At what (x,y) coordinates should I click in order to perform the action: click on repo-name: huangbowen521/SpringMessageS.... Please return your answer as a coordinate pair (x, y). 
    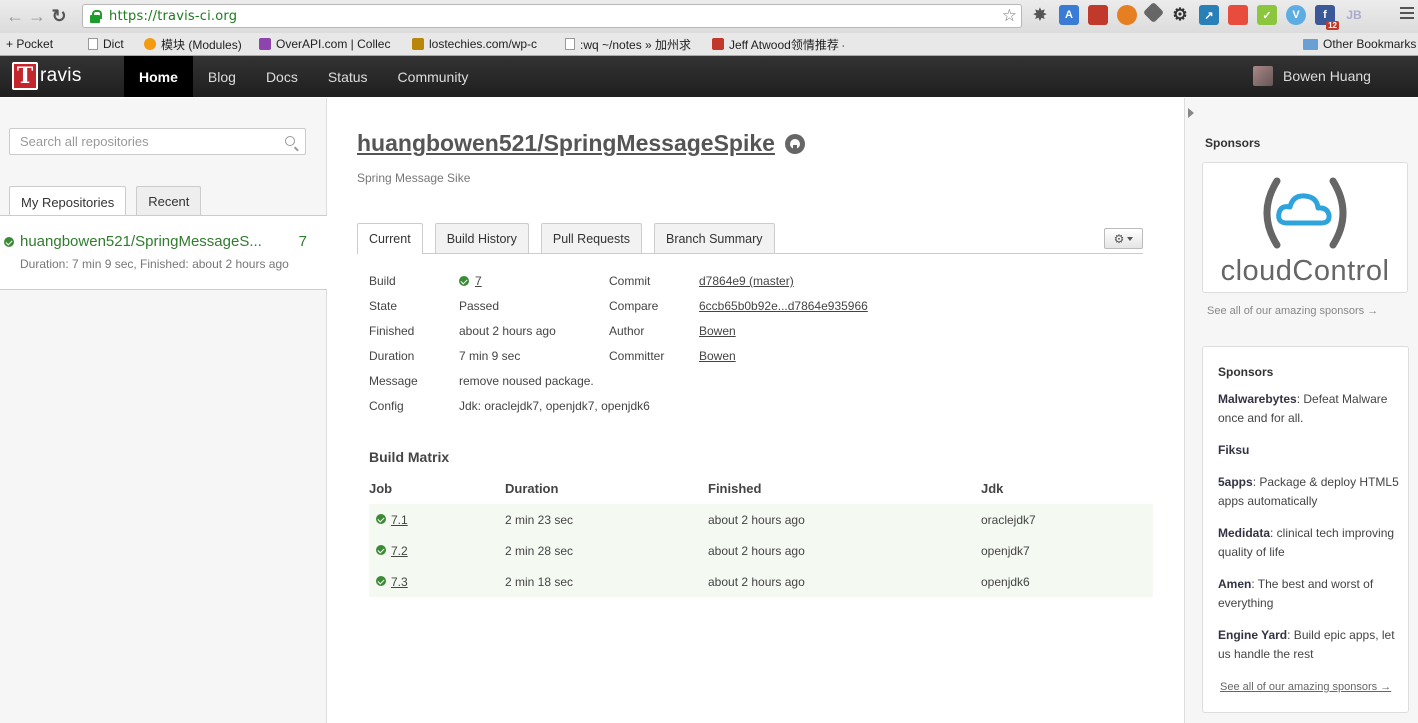
    Looking at the image, I should click on (141, 241).